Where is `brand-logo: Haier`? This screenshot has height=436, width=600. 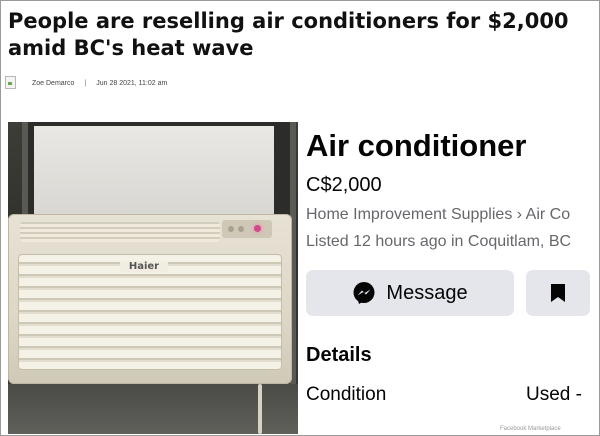
brand-logo: Haier is located at coordinates (144, 266).